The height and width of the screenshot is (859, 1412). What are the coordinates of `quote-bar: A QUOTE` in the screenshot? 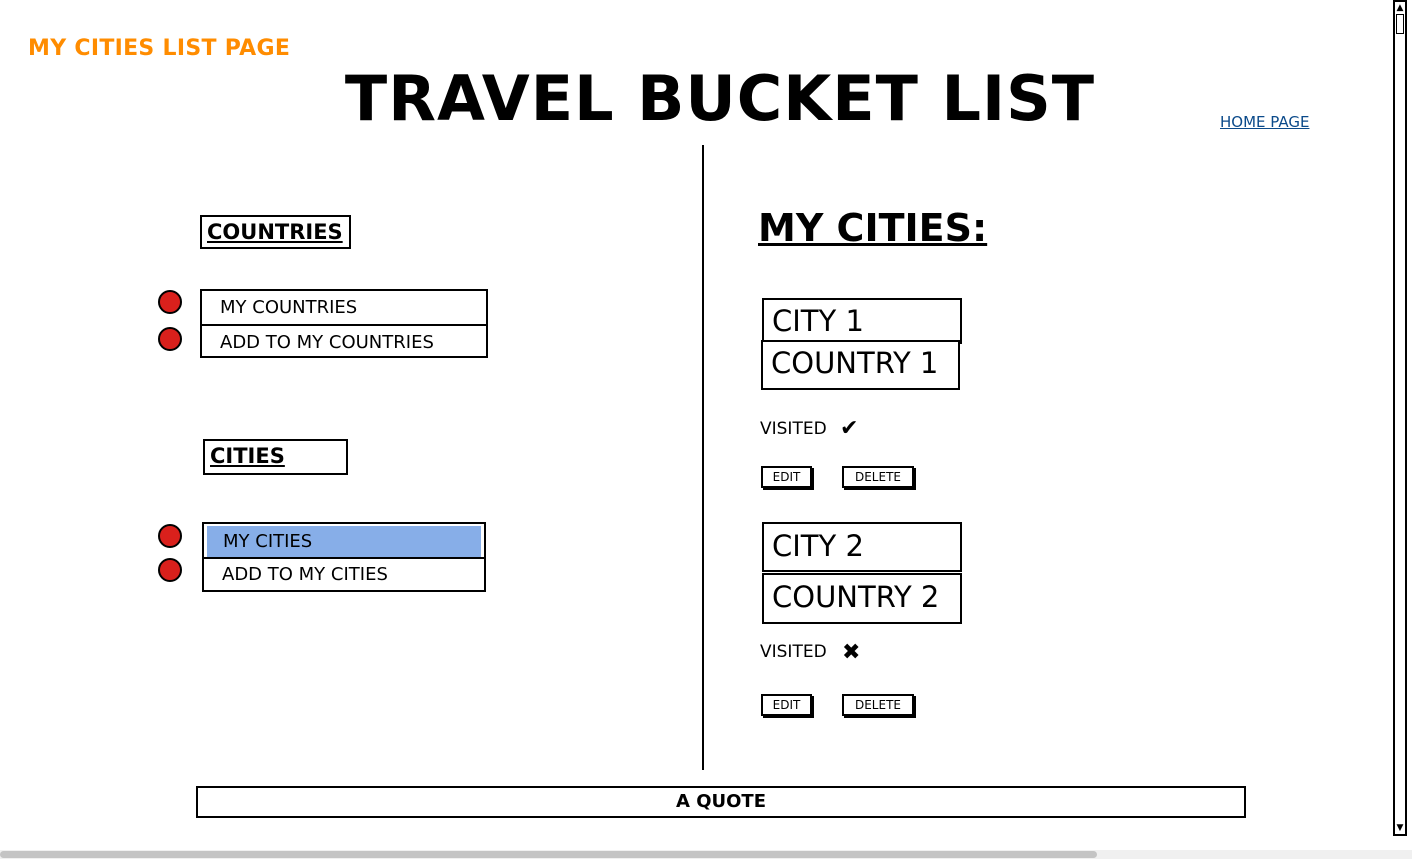 It's located at (721, 802).